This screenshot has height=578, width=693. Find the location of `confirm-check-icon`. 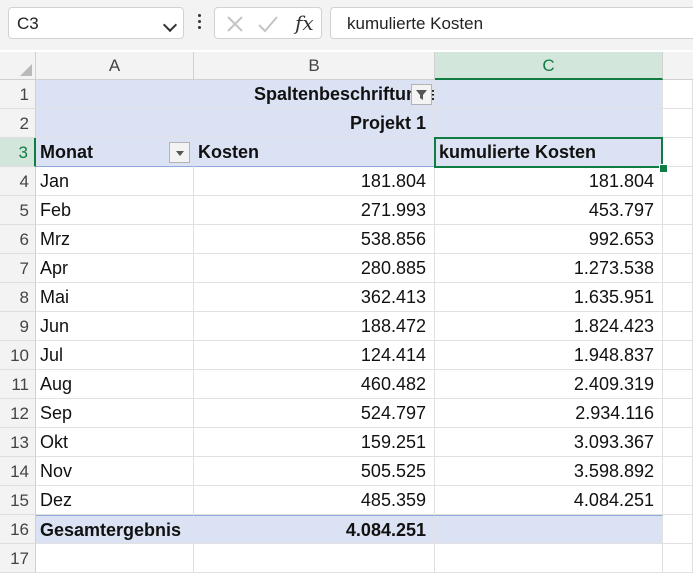

confirm-check-icon is located at coordinates (268, 24).